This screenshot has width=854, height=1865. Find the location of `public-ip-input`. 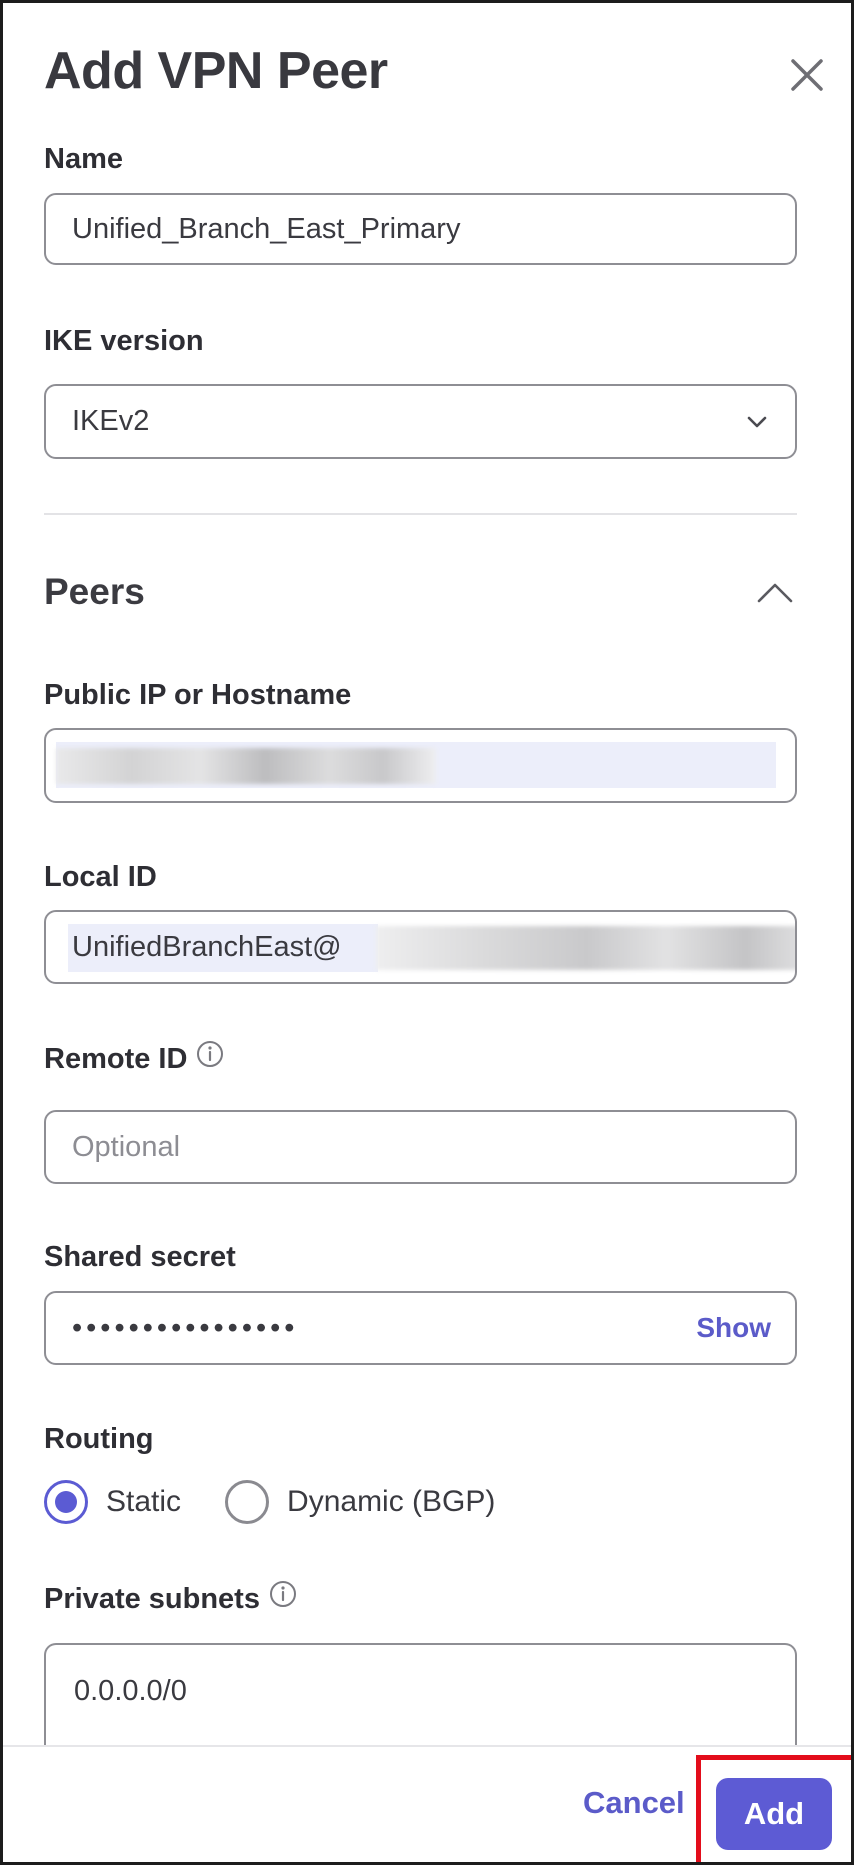

public-ip-input is located at coordinates (420, 765).